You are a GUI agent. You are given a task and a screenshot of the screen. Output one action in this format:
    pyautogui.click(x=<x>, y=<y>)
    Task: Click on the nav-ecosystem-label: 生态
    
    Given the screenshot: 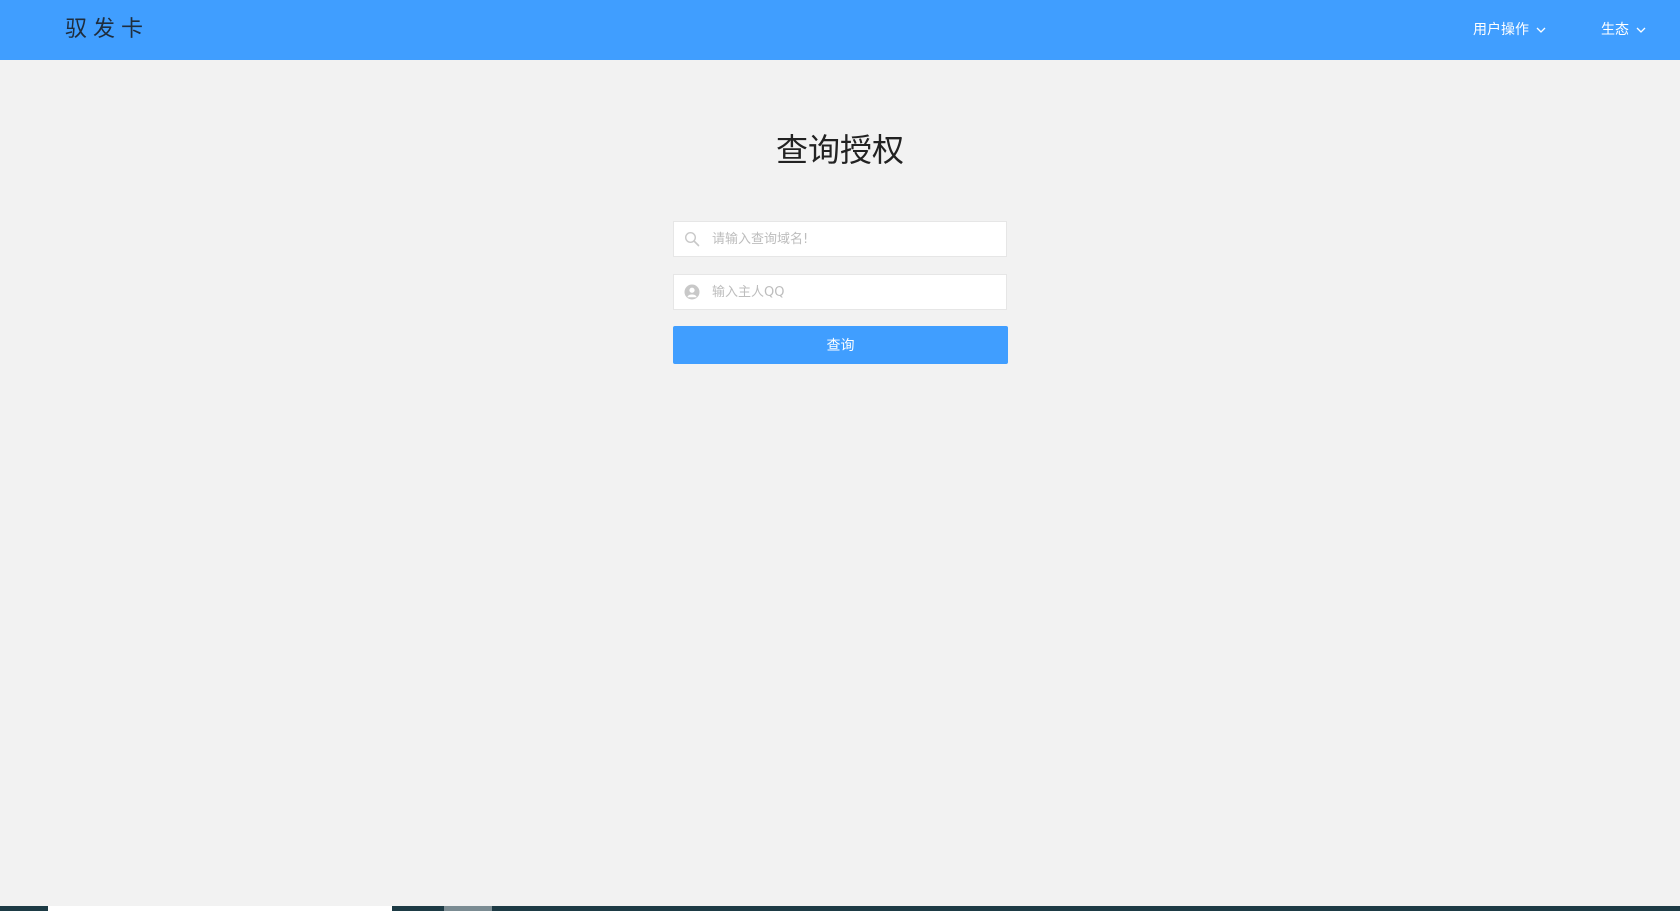 What is the action you would take?
    pyautogui.click(x=1615, y=30)
    